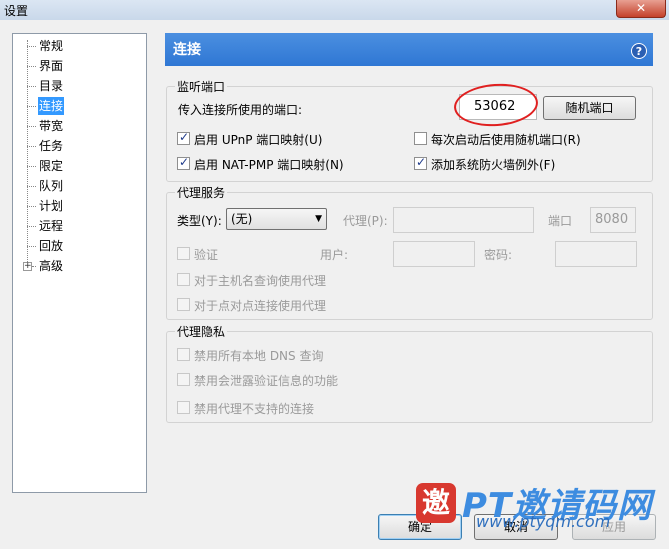 This screenshot has width=669, height=549. What do you see at coordinates (266, 381) in the screenshot?
I see `disable-leak-label: 禁用会泄露验证信息的功能` at bounding box center [266, 381].